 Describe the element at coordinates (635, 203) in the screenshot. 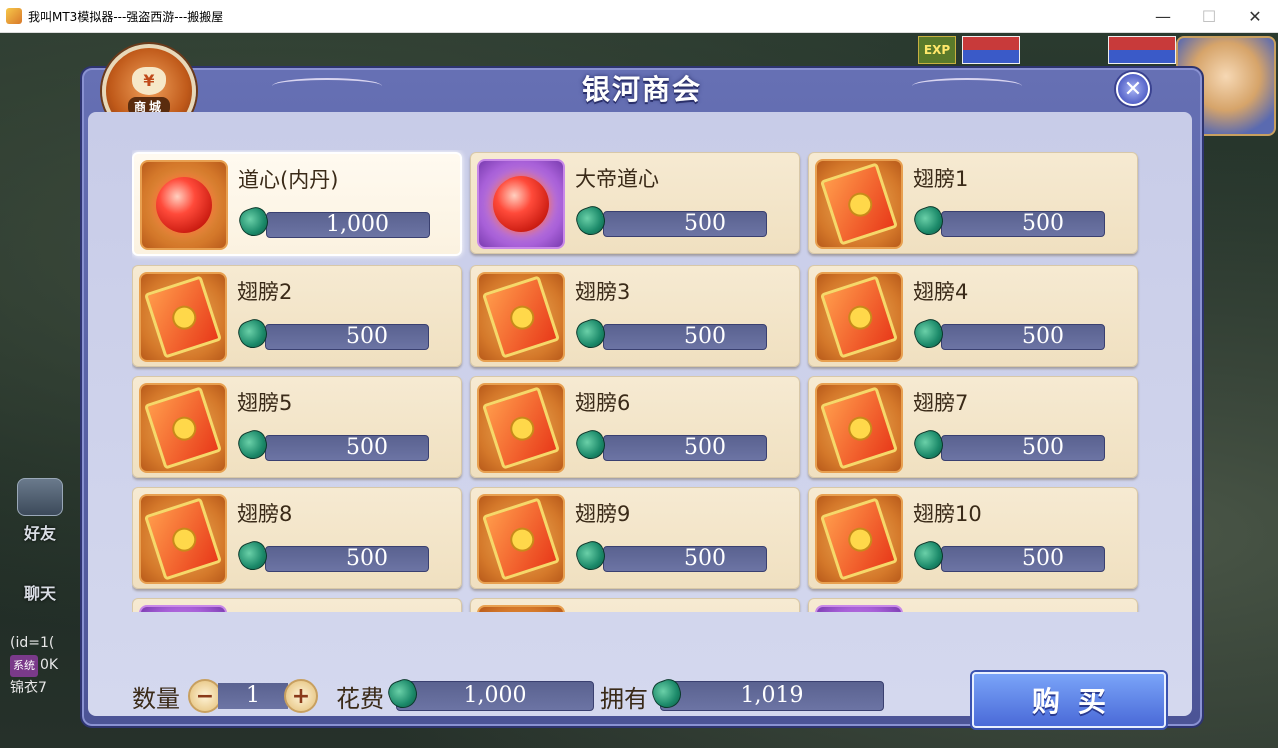

I see `shop-item-card: 大帝道心 500` at that location.